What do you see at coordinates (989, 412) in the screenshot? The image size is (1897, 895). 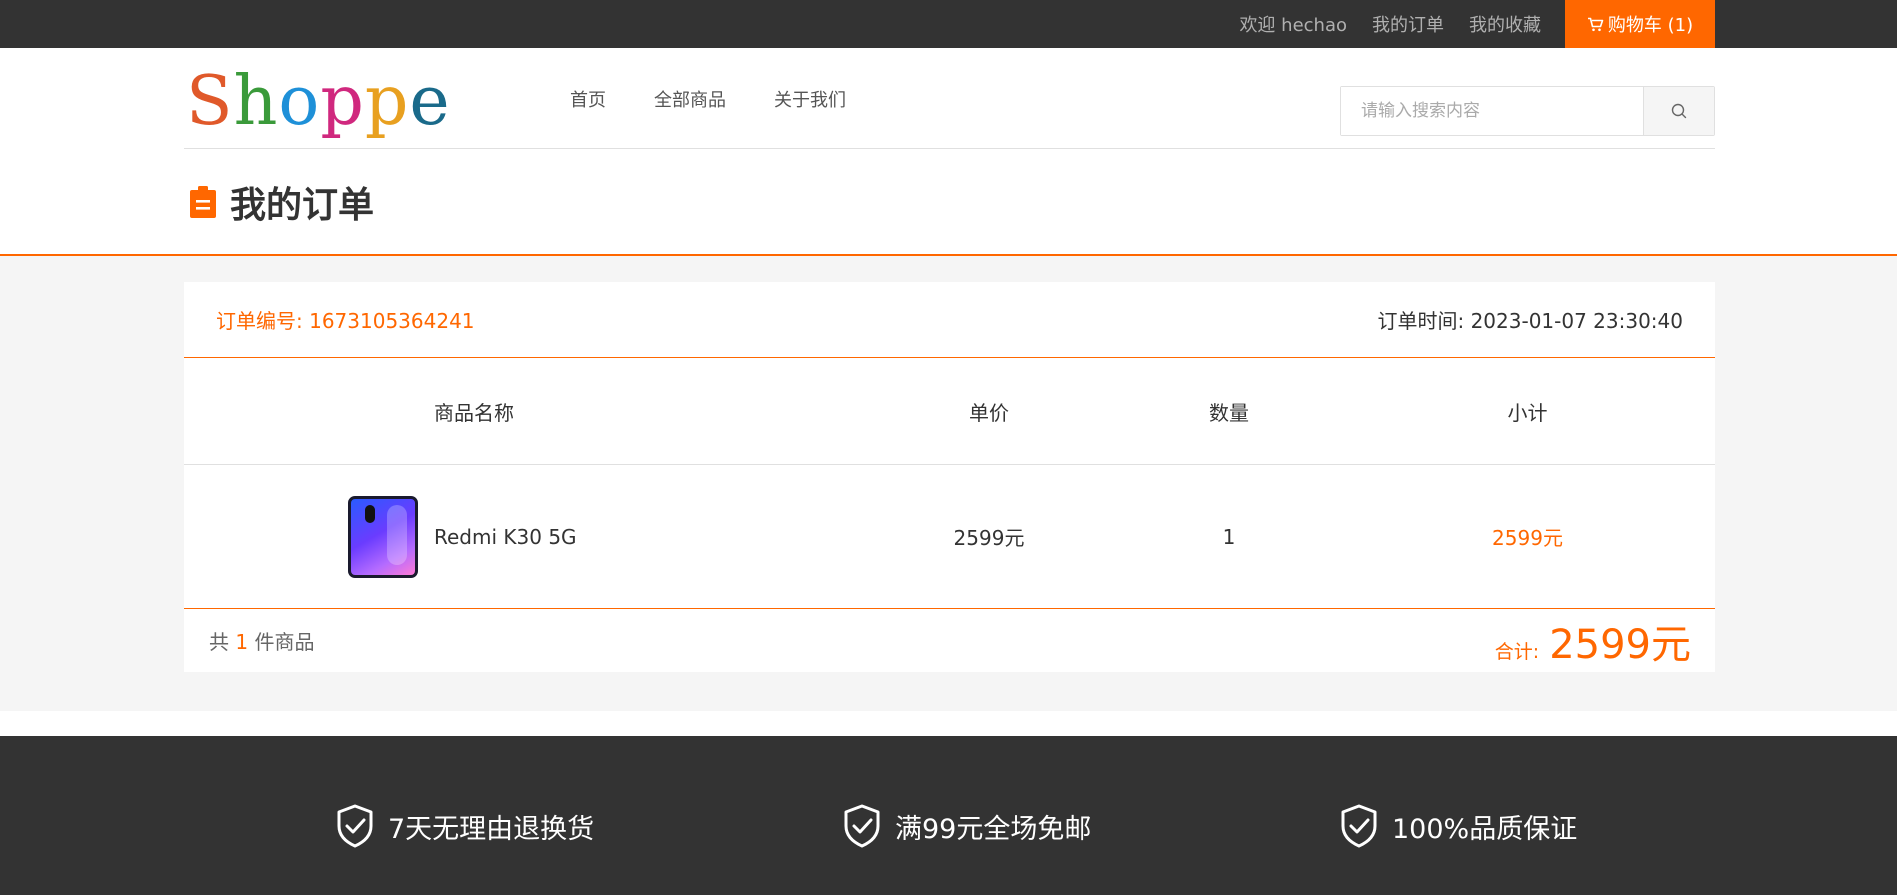 I see `column-header-price: 单价` at bounding box center [989, 412].